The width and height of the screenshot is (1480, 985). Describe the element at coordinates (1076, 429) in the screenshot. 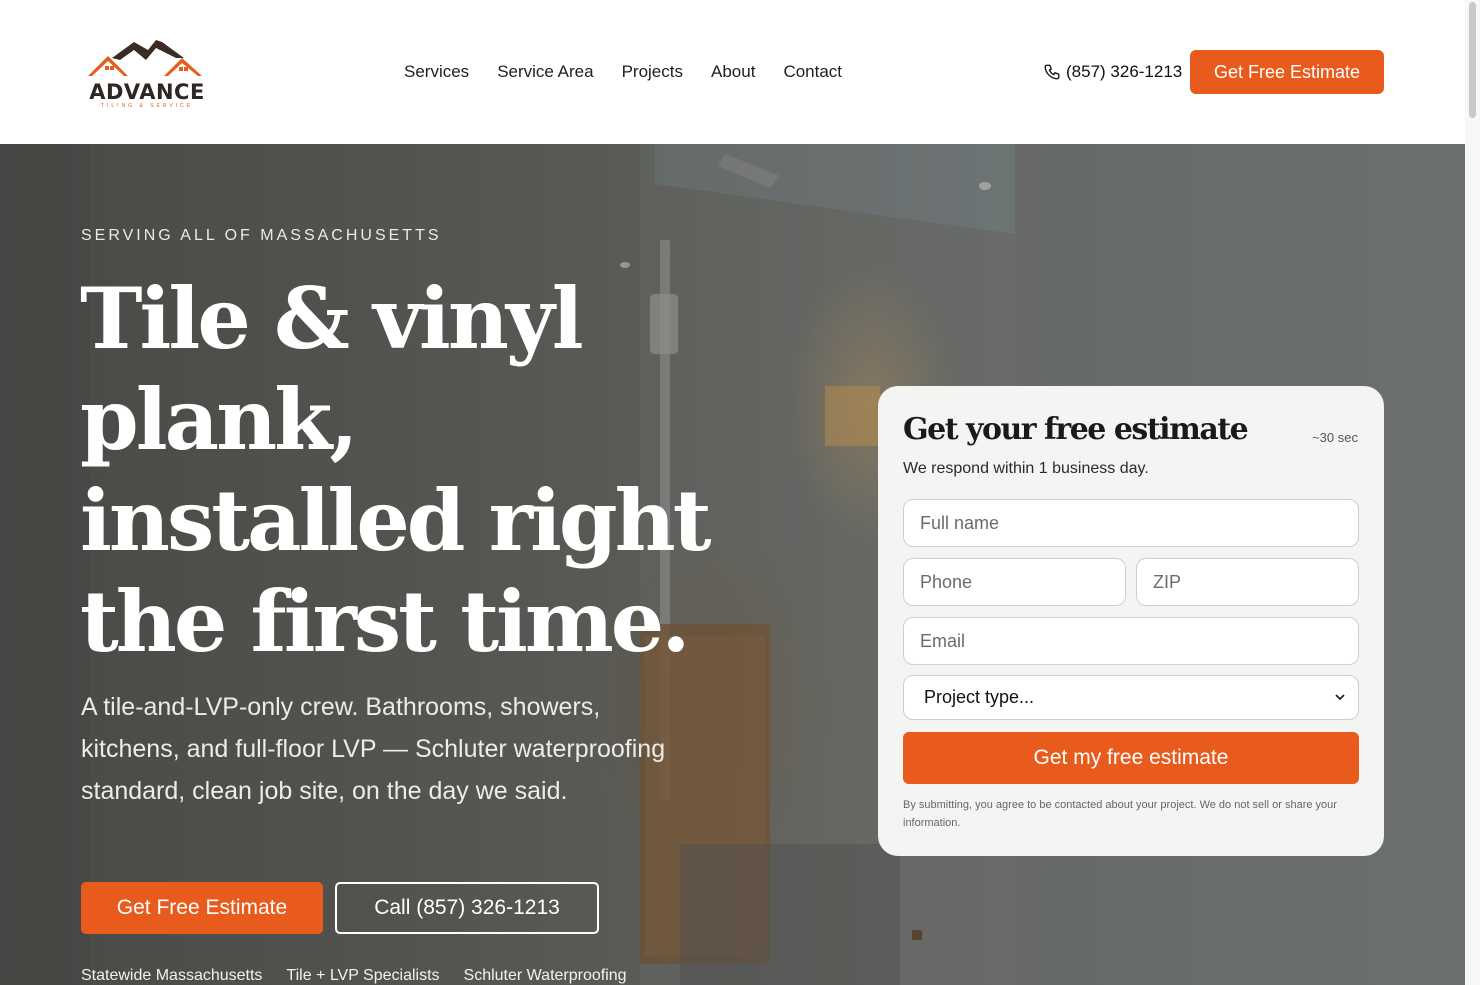

I see `form-title: Get your free estimate` at that location.